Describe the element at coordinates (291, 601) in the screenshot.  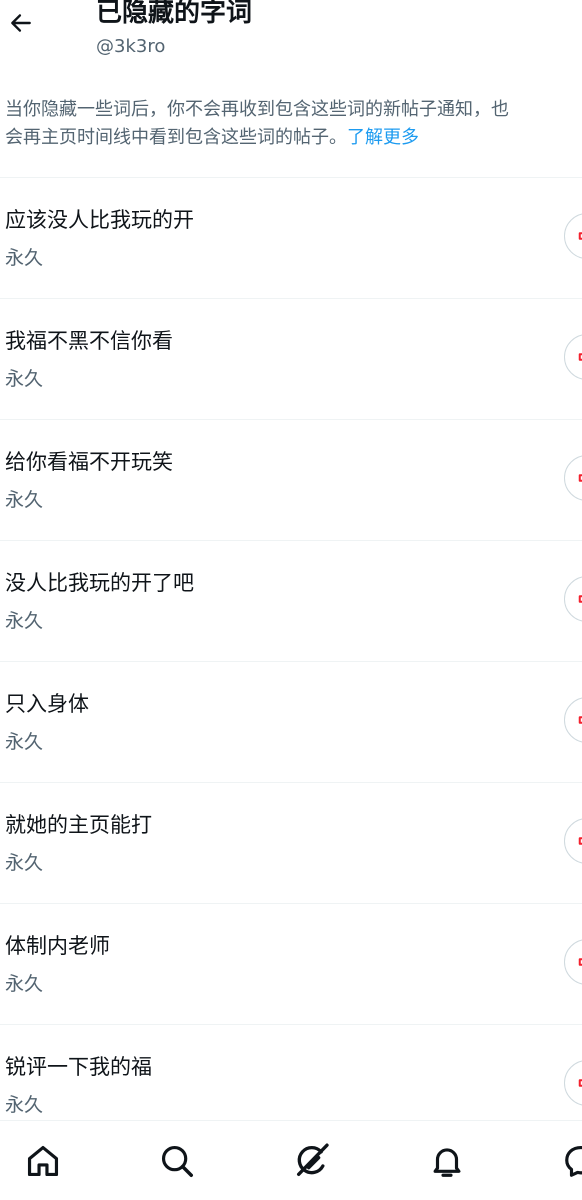
I see `muted-word-row: 没人比我玩的开了吧 永久` at that location.